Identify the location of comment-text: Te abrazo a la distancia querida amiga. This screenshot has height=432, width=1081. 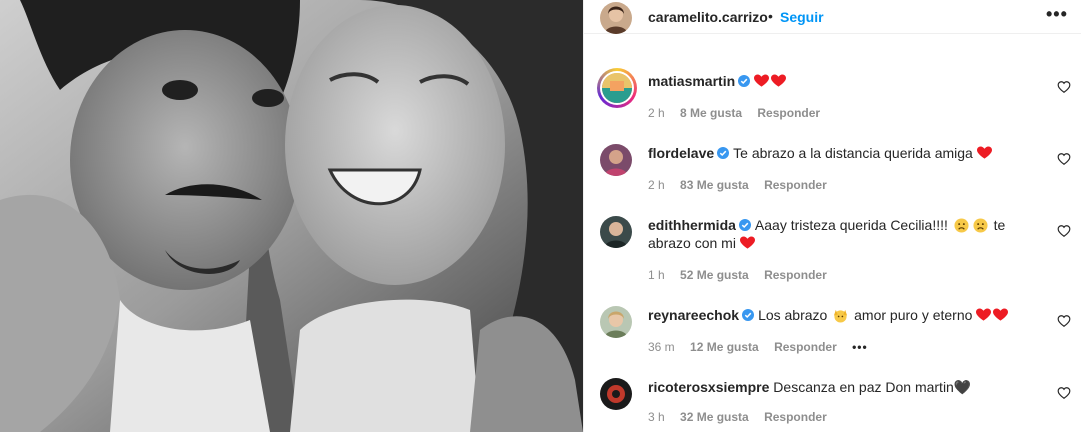
(853, 153).